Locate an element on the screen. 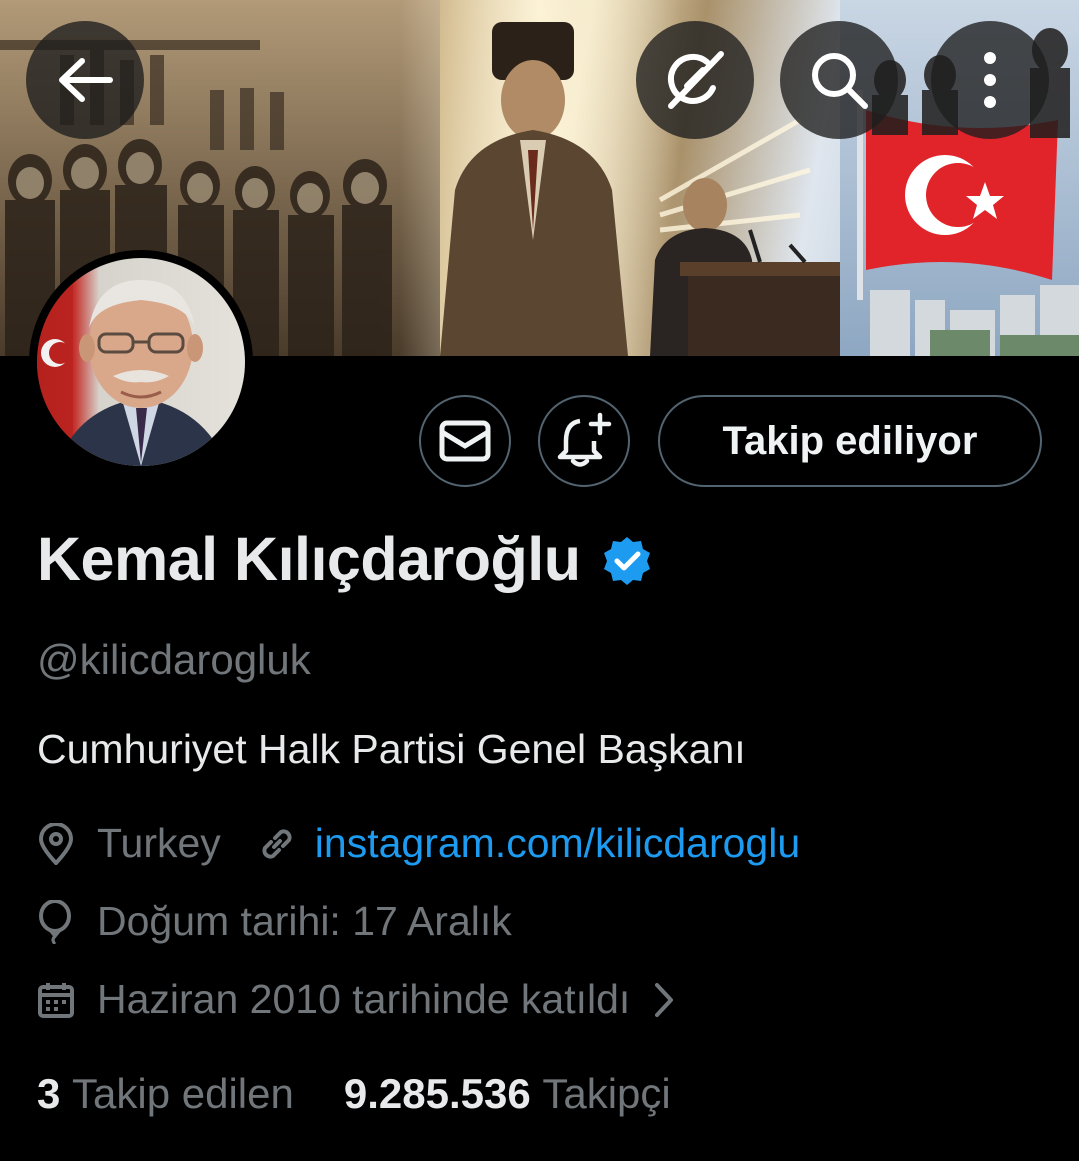  profile-avatar is located at coordinates (141, 362).